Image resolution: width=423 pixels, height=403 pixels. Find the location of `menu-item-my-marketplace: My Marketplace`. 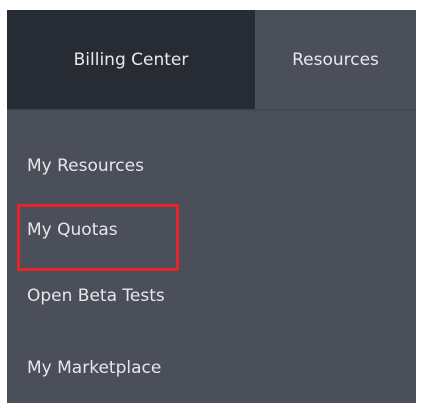

menu-item-my-marketplace: My Marketplace is located at coordinates (211, 368).